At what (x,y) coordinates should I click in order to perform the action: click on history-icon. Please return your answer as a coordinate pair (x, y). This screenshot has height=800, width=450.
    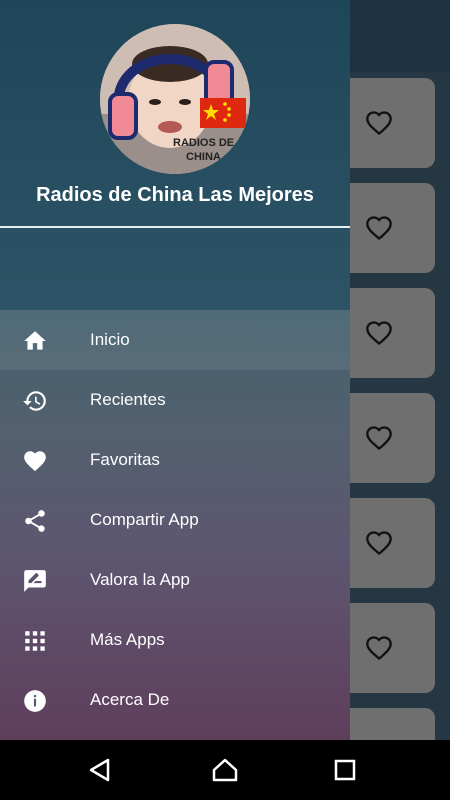
    Looking at the image, I should click on (34, 401).